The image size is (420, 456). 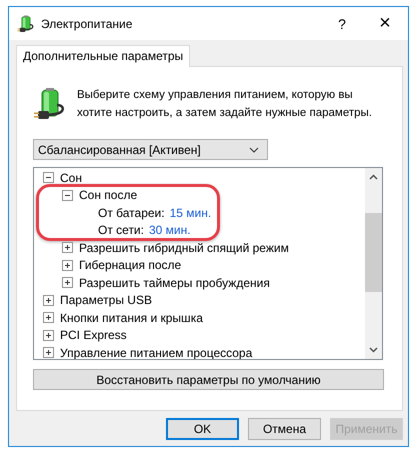 I want to click on chevron-down-icon, so click(x=254, y=149).